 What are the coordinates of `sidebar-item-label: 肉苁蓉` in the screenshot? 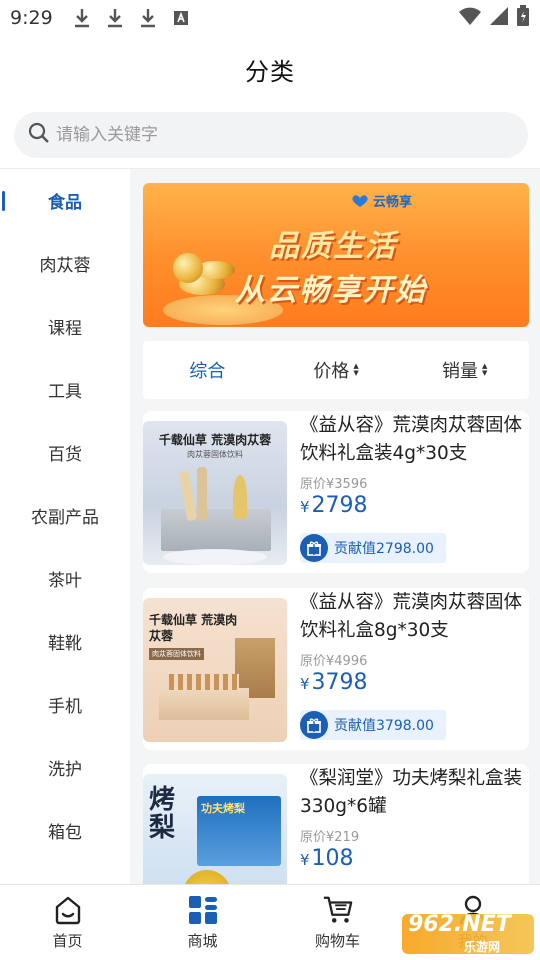 It's located at (65, 266).